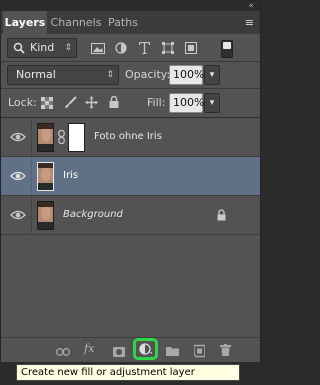 The width and height of the screenshot is (320, 385). I want to click on filter-kind-label: Kind, so click(42, 47).